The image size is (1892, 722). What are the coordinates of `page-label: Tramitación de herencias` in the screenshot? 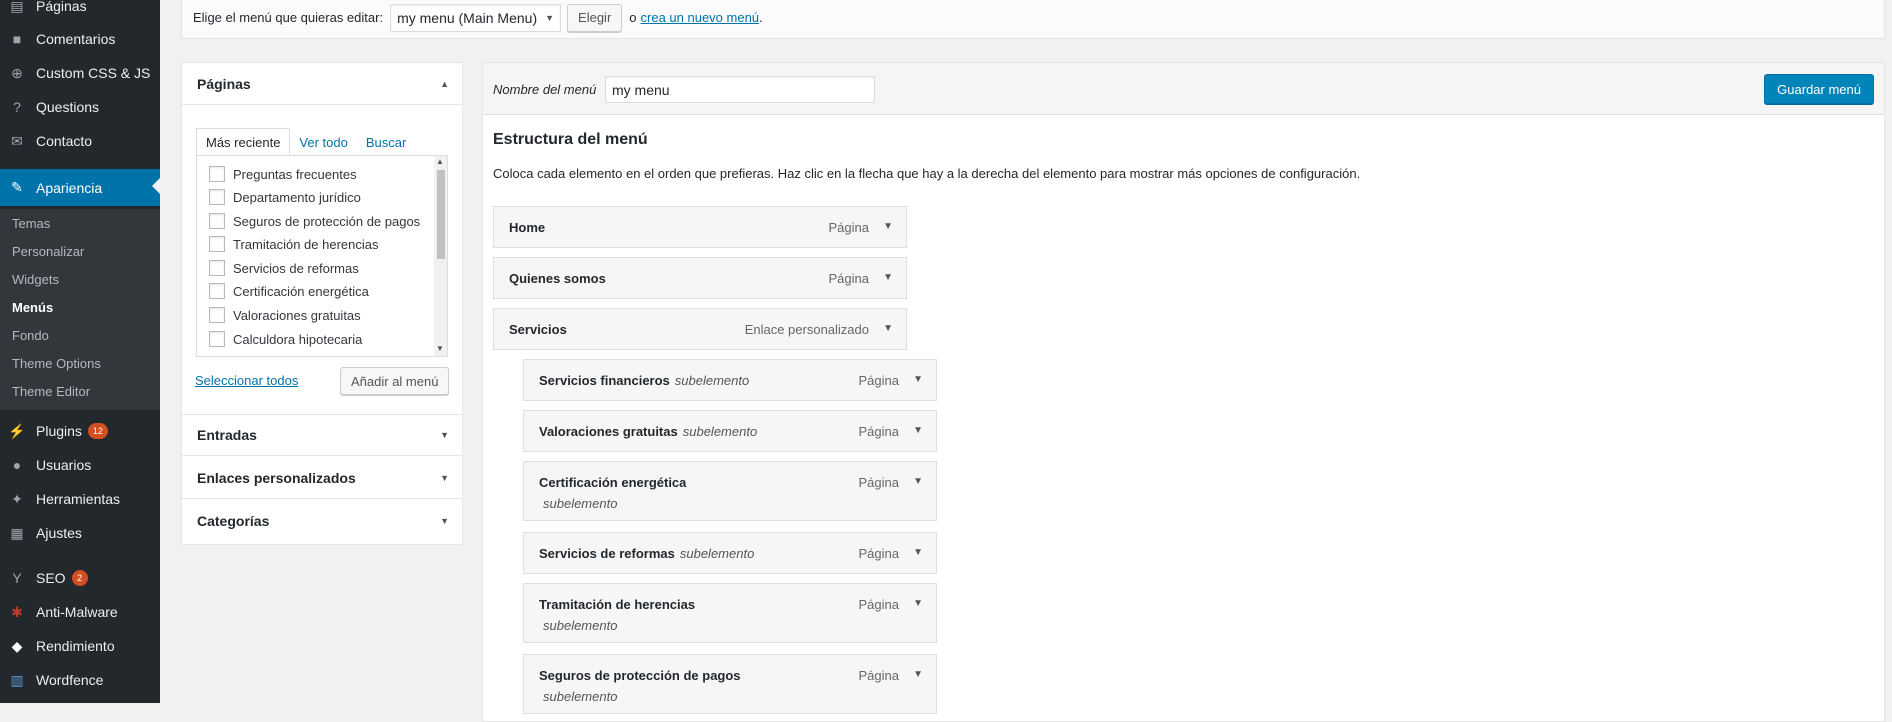 It's located at (306, 244).